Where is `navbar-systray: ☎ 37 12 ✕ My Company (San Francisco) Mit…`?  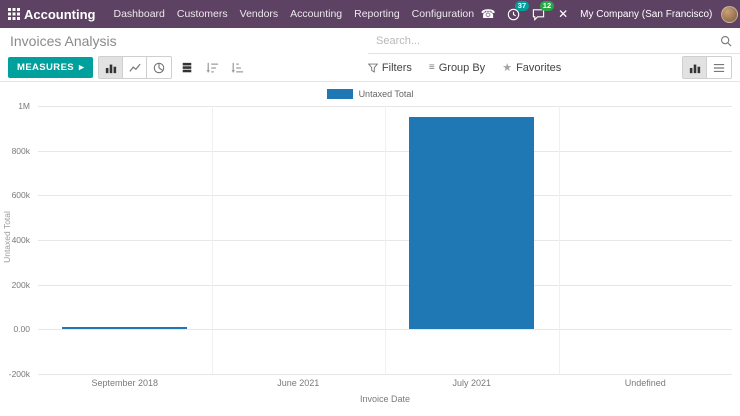
navbar-systray: ☎ 37 12 ✕ My Company (San Francisco) Mit… is located at coordinates (610, 12).